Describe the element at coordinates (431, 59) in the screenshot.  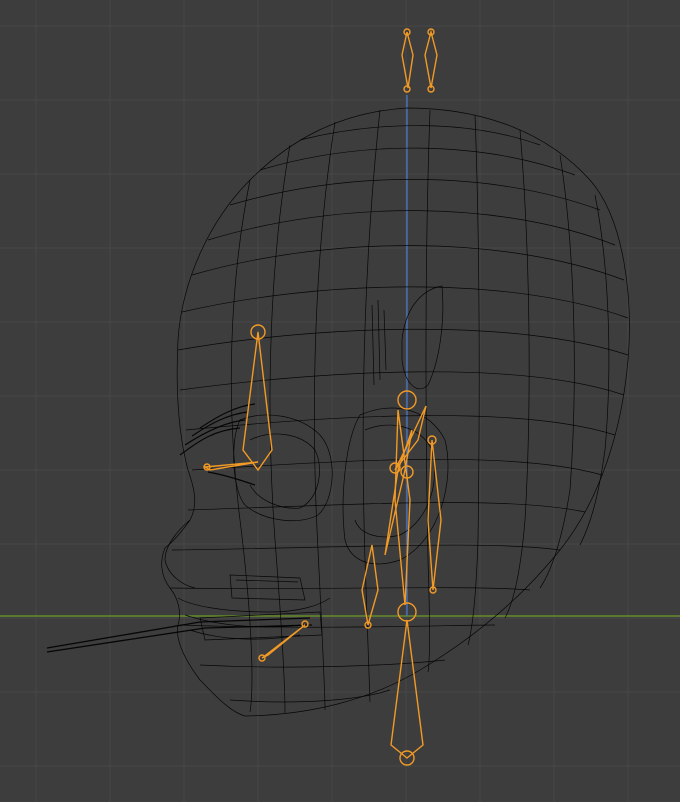
I see `bone-top-right` at that location.